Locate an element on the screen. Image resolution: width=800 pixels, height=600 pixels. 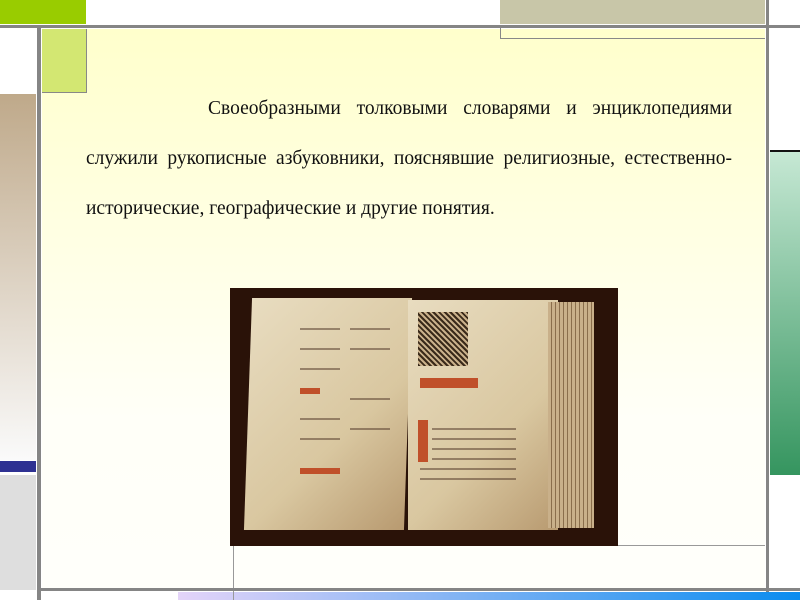
book-red-title is located at coordinates (449, 383).